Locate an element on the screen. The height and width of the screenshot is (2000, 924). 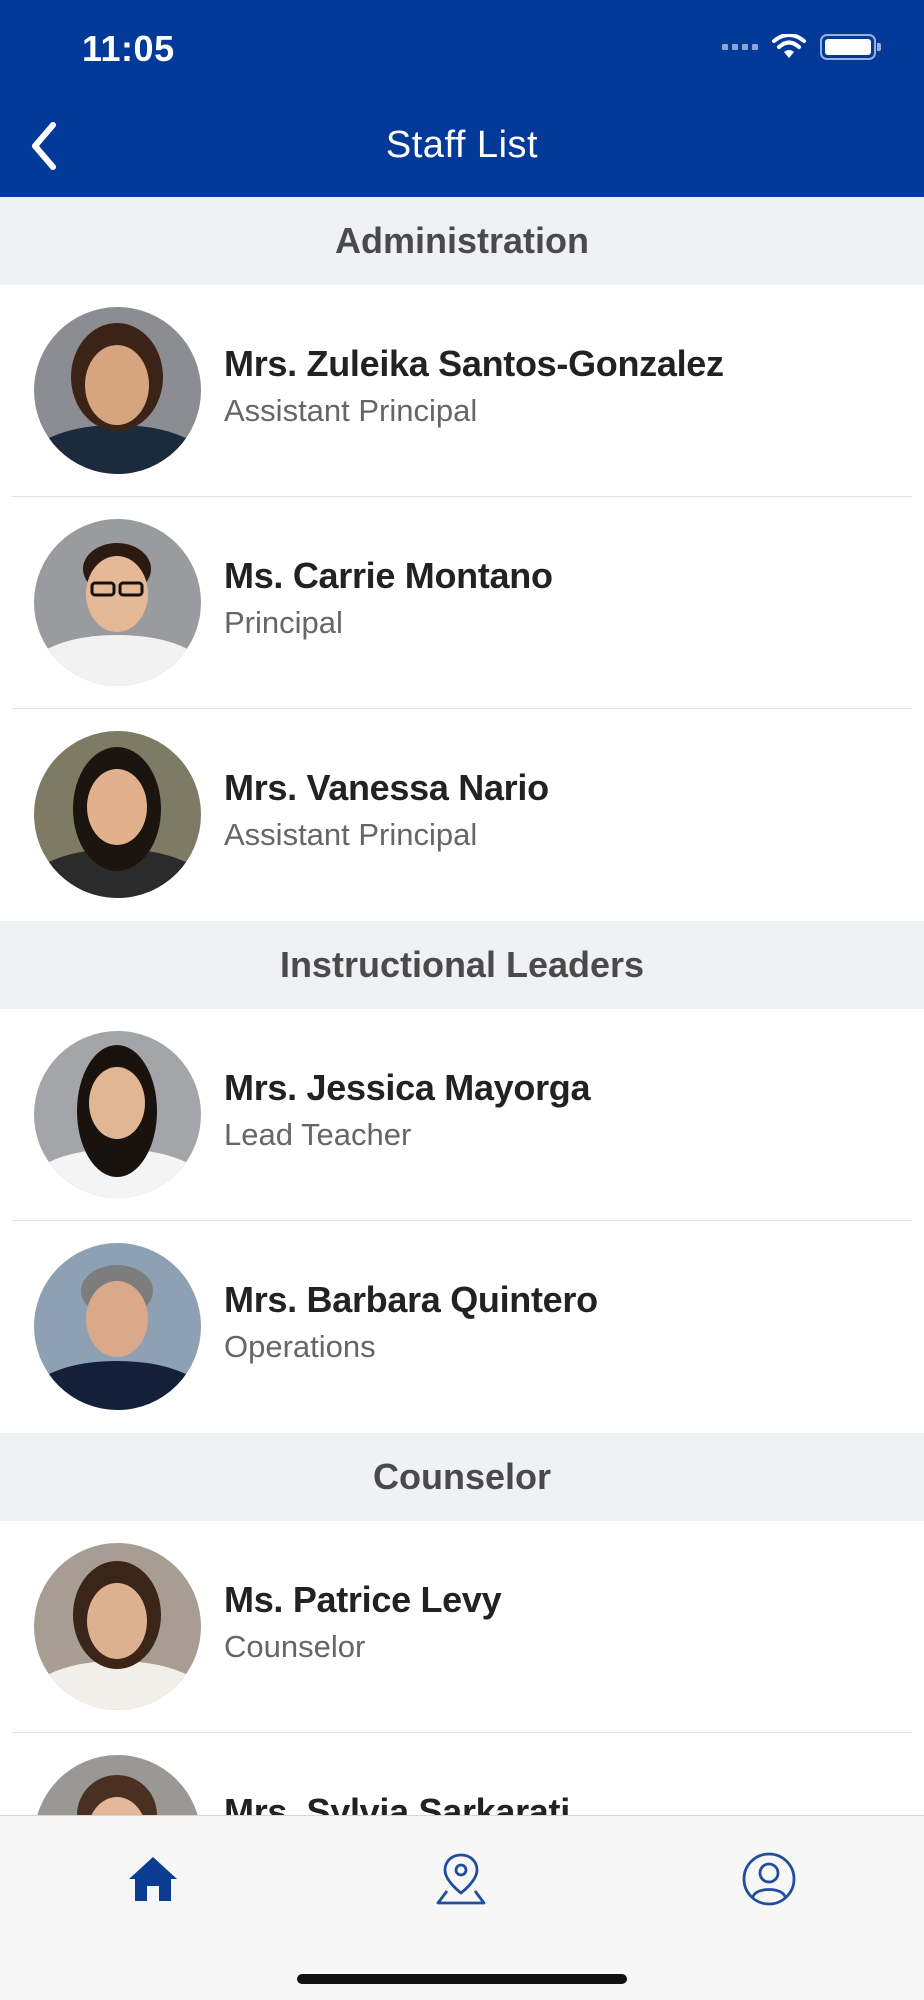
staff-row: Mrs. Sylvia Sarkarati is located at coordinates (462, 1774).